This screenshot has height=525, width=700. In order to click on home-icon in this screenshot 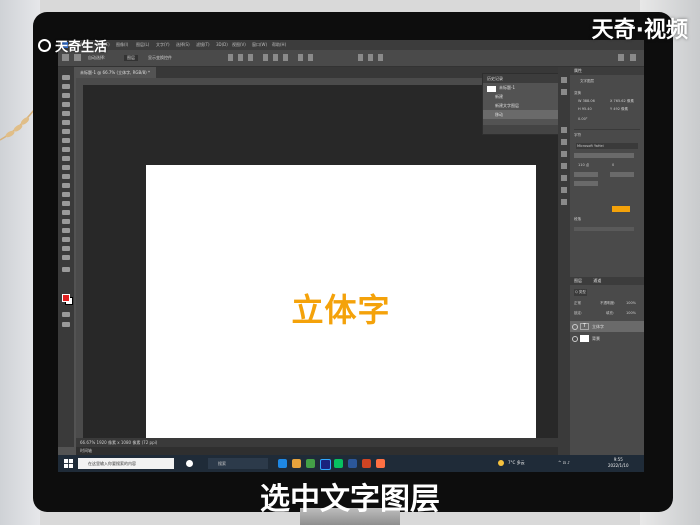, I will do `click(65, 57)`.